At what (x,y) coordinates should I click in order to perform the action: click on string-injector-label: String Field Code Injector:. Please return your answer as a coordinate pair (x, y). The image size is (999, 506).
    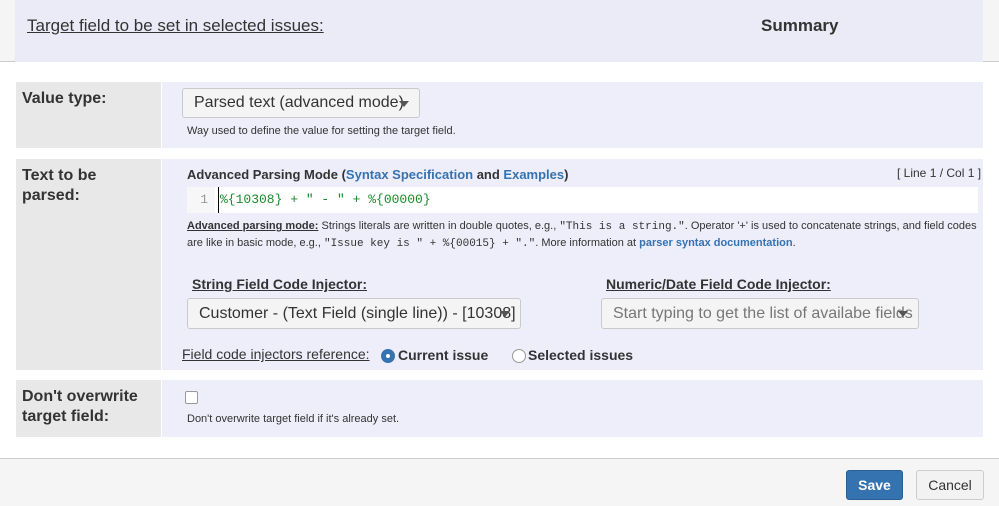
    Looking at the image, I should click on (280, 284).